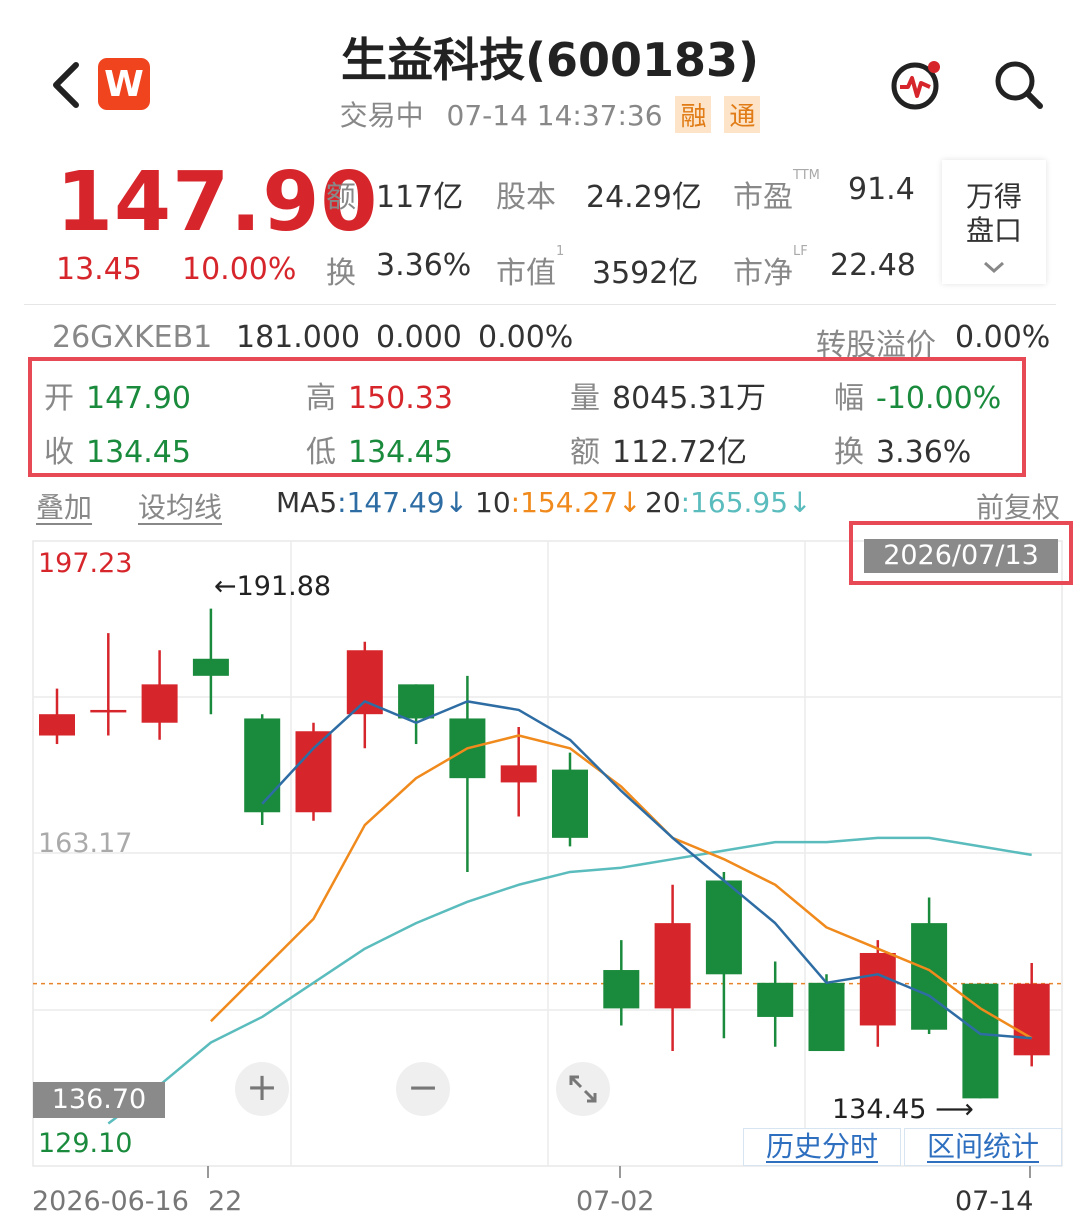  Describe the element at coordinates (110, 1201) in the screenshot. I see `x-label-start: 2026-06-16` at that location.